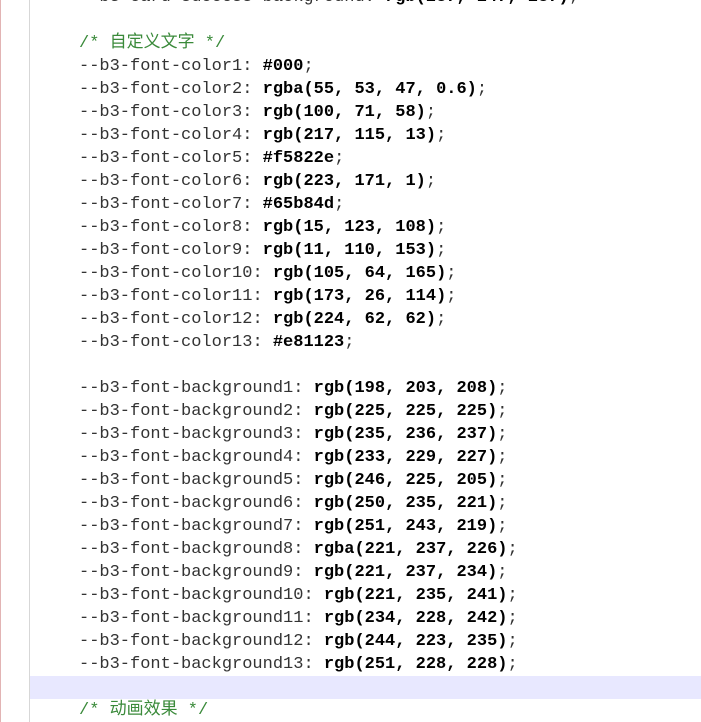  I want to click on code-line: --b3-font-color1: #000;, so click(365, 66).